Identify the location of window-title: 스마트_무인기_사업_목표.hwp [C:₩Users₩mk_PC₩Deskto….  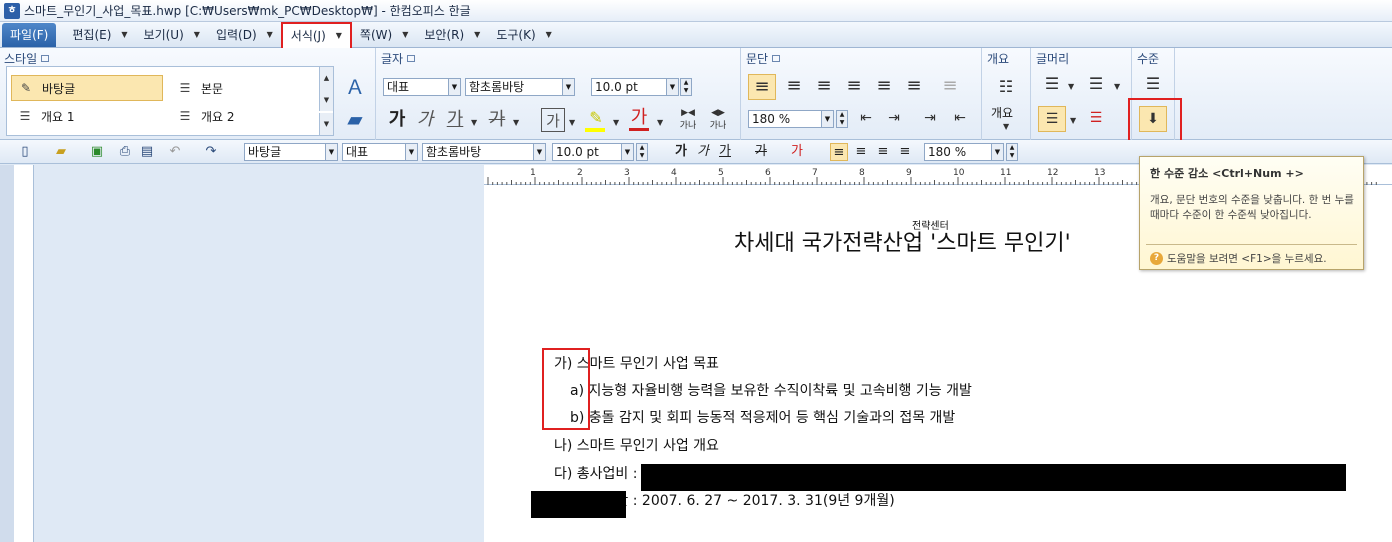
(247, 11).